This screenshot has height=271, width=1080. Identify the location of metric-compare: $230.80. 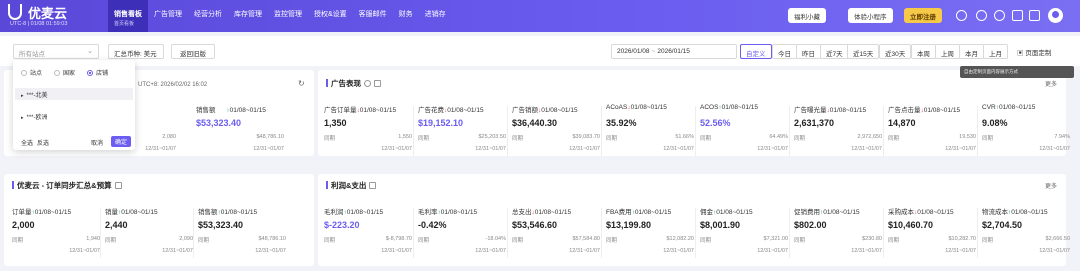
(872, 239).